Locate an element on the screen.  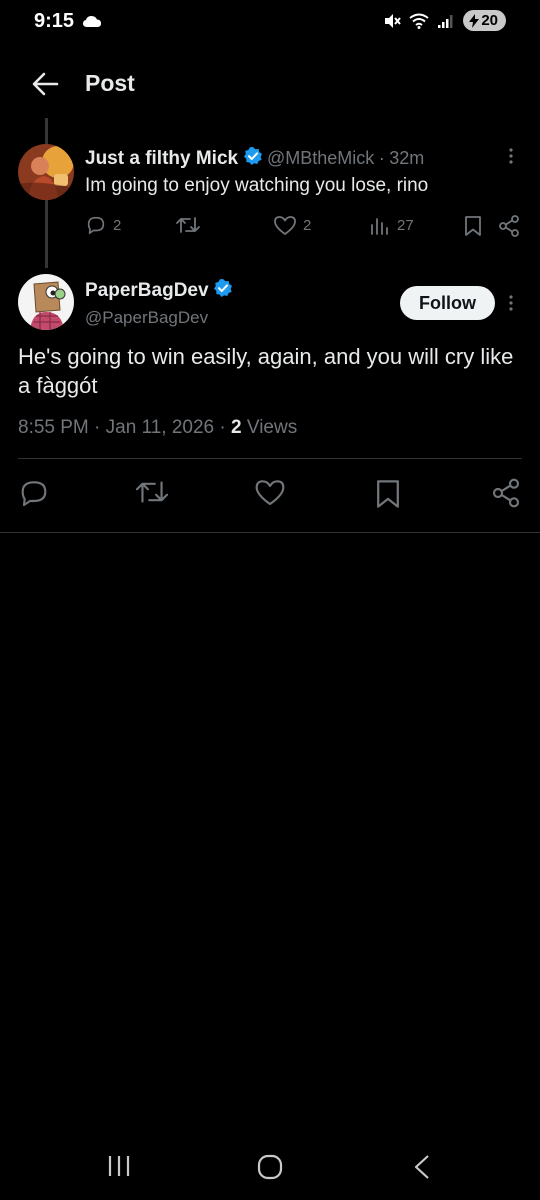
author-handle: @PaperBagDev is located at coordinates (146, 318).